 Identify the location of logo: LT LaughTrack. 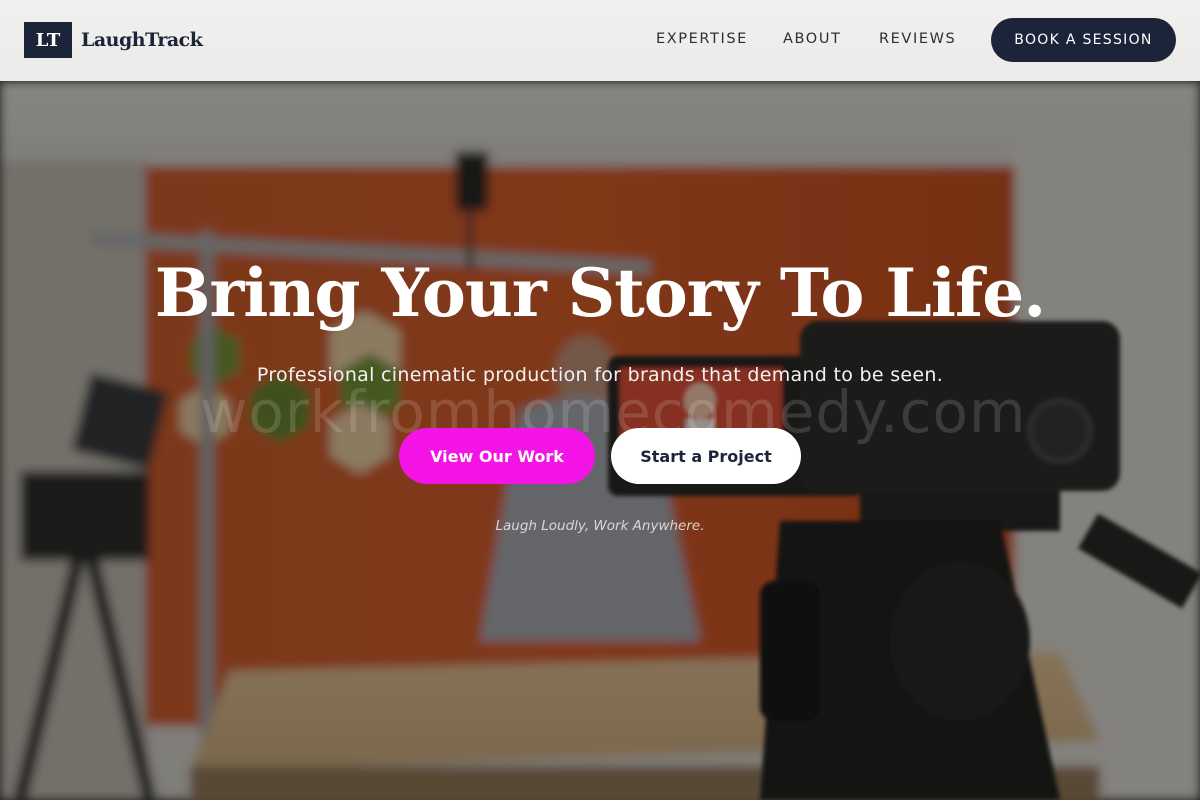
(113, 40).